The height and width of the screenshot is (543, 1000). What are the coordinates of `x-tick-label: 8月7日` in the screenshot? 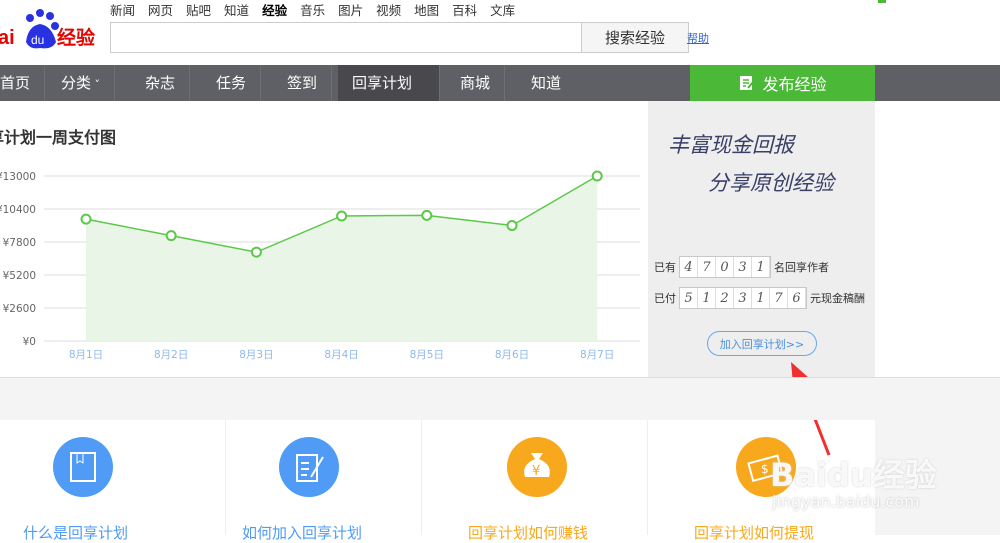 It's located at (597, 355).